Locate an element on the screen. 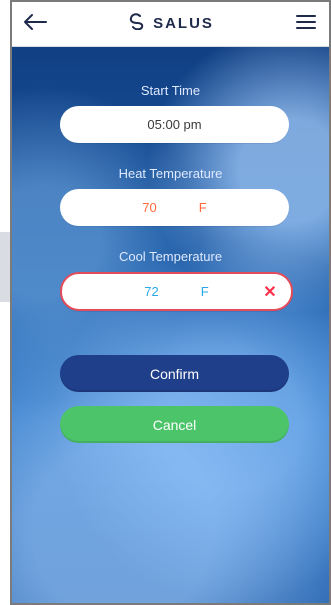 The image size is (331, 605). clear-x-icon: ✕ is located at coordinates (270, 292).